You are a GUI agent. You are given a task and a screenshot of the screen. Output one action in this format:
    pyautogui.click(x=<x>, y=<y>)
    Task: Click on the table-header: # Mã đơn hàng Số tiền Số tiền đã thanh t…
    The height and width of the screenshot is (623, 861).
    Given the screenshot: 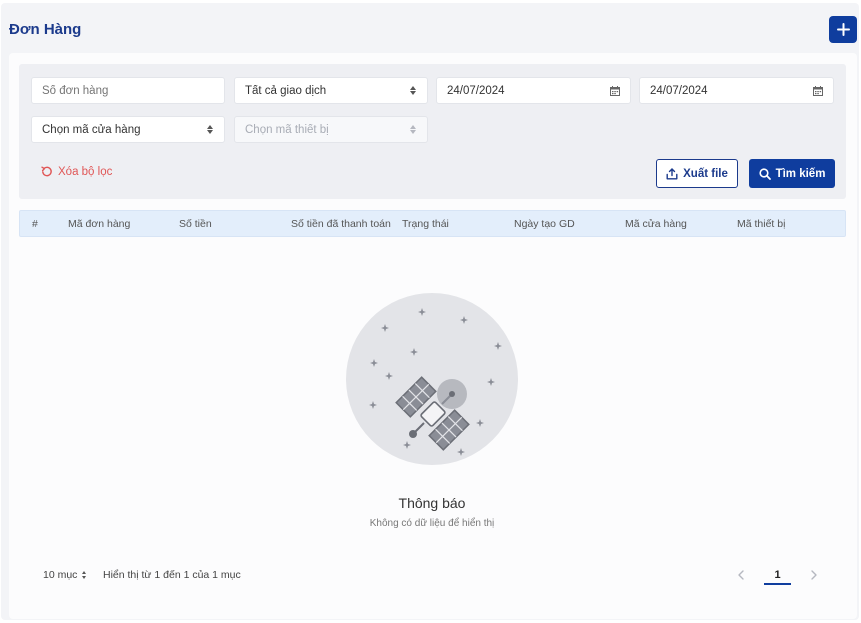 What is the action you would take?
    pyautogui.click(x=432, y=223)
    